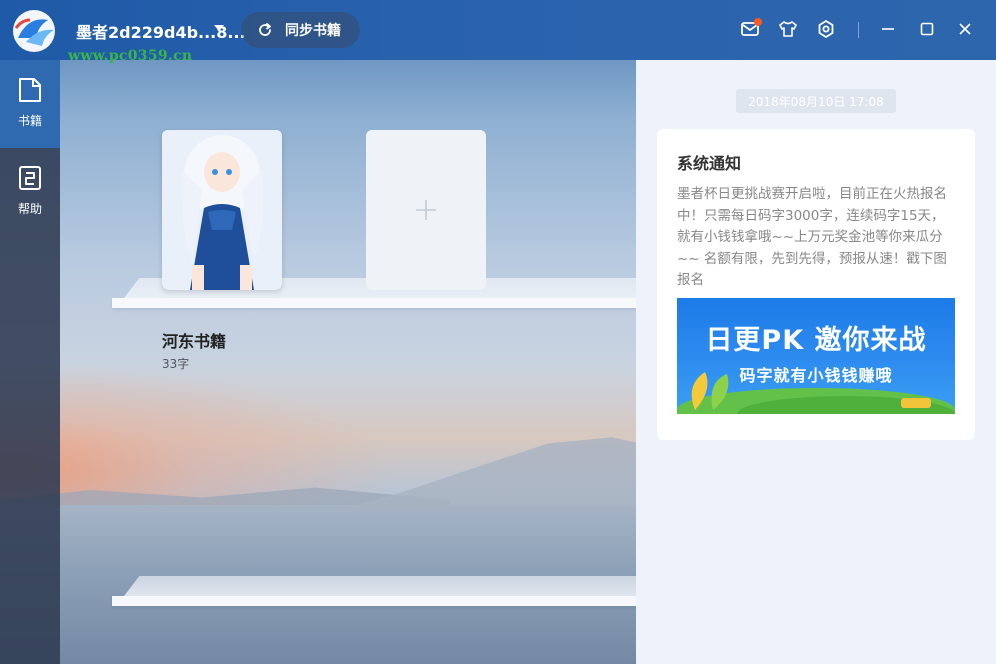 The height and width of the screenshot is (664, 996). What do you see at coordinates (222, 210) in the screenshot?
I see `book-cover` at bounding box center [222, 210].